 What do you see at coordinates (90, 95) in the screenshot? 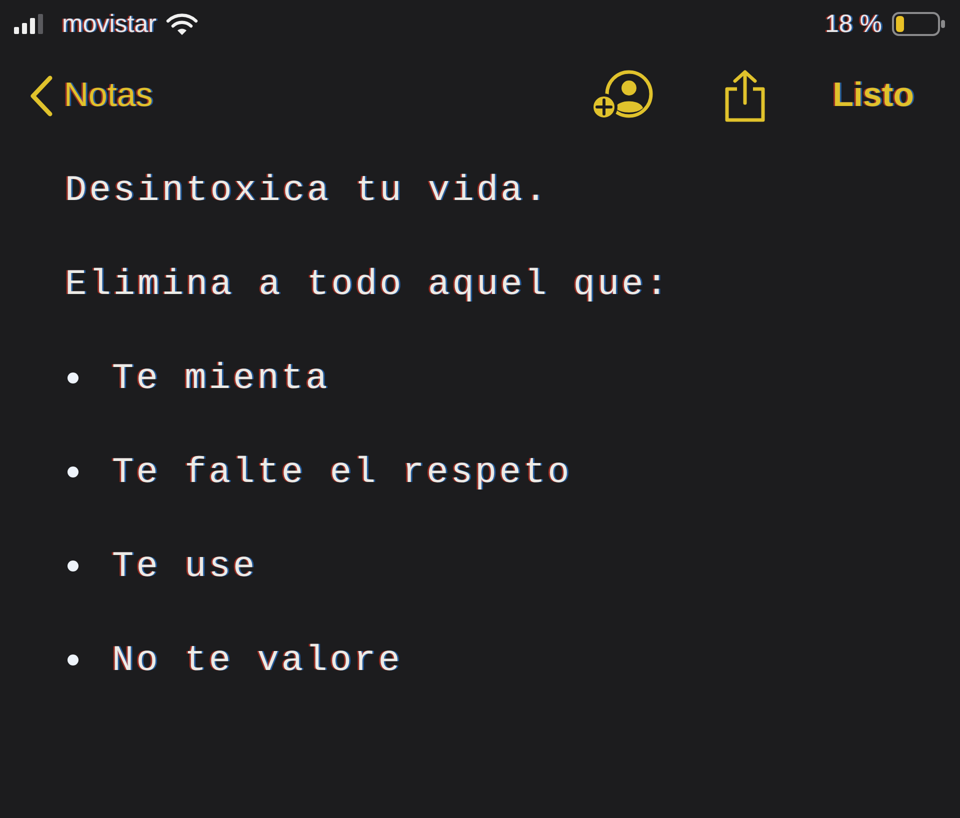
I see `back-button: Notas` at bounding box center [90, 95].